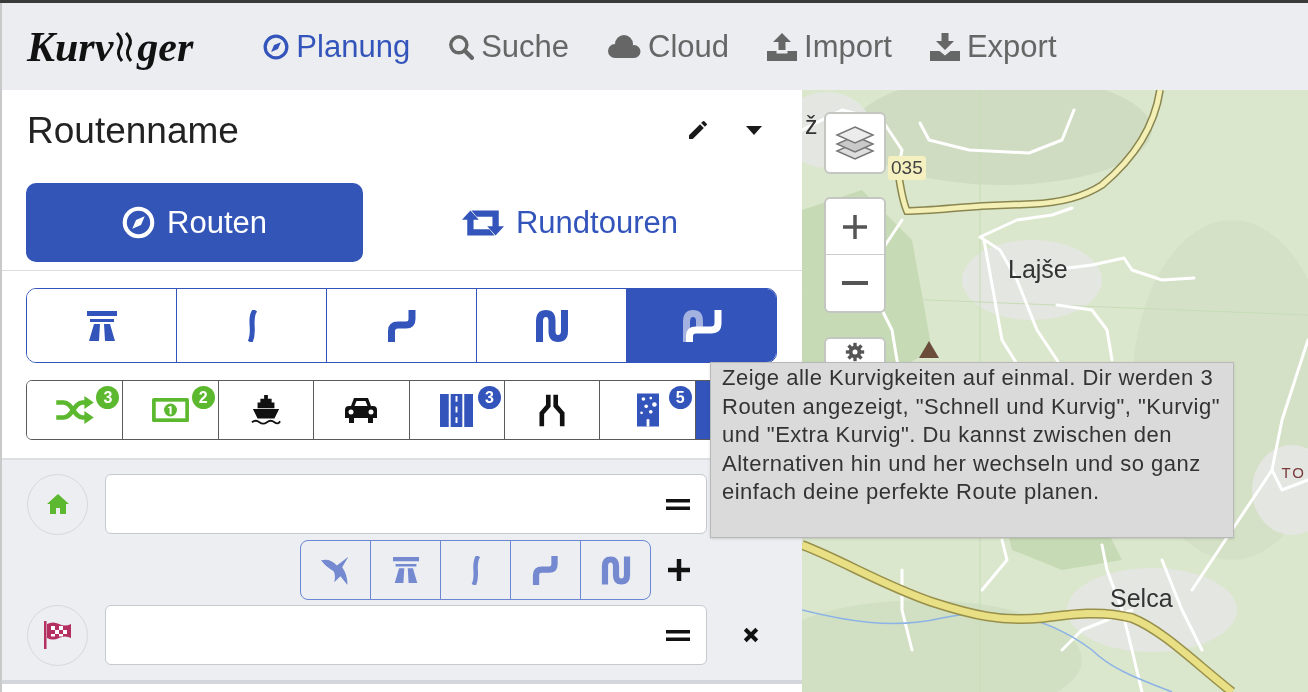 The image size is (1308, 692). Describe the element at coordinates (972, 450) in the screenshot. I see `tooltip: Zeige alle Kurvigkeiten auf einmal. Dir werden 3 Routen angezeigt, "Schnell und Kurvig", "Kurvig" und "Extra Kurvig". Du kannst zwischen den Alternativen hin und her wechseln und so ganz einfach deine perfekte Route planen.` at that location.